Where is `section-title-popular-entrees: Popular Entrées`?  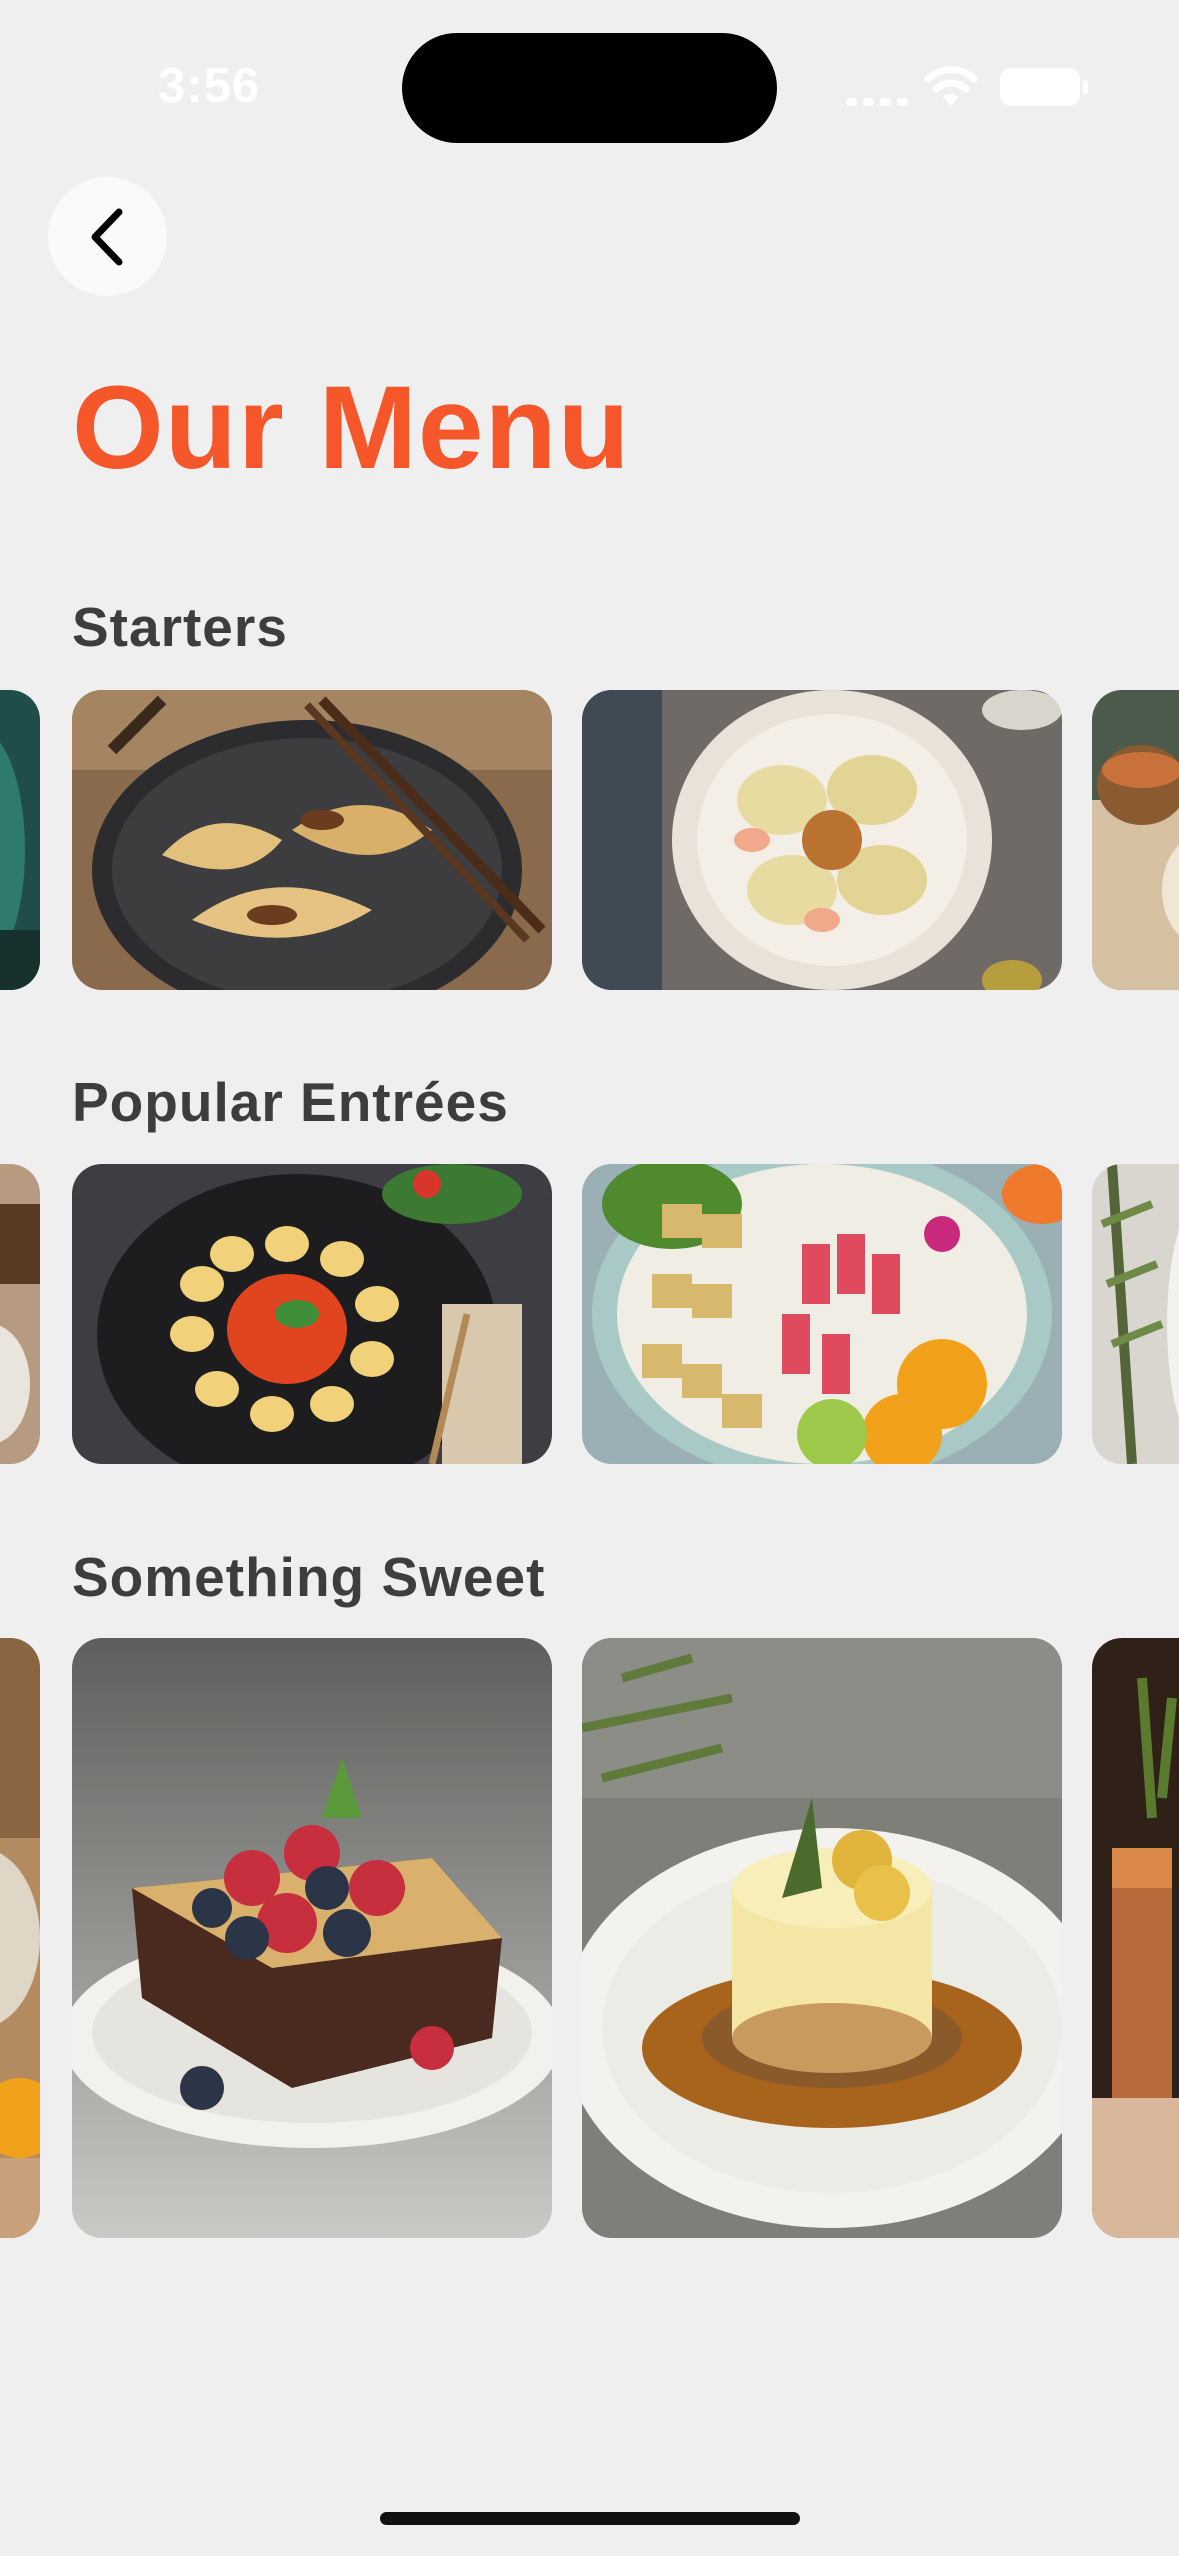
section-title-popular-entrees: Popular Entrées is located at coordinates (290, 1102).